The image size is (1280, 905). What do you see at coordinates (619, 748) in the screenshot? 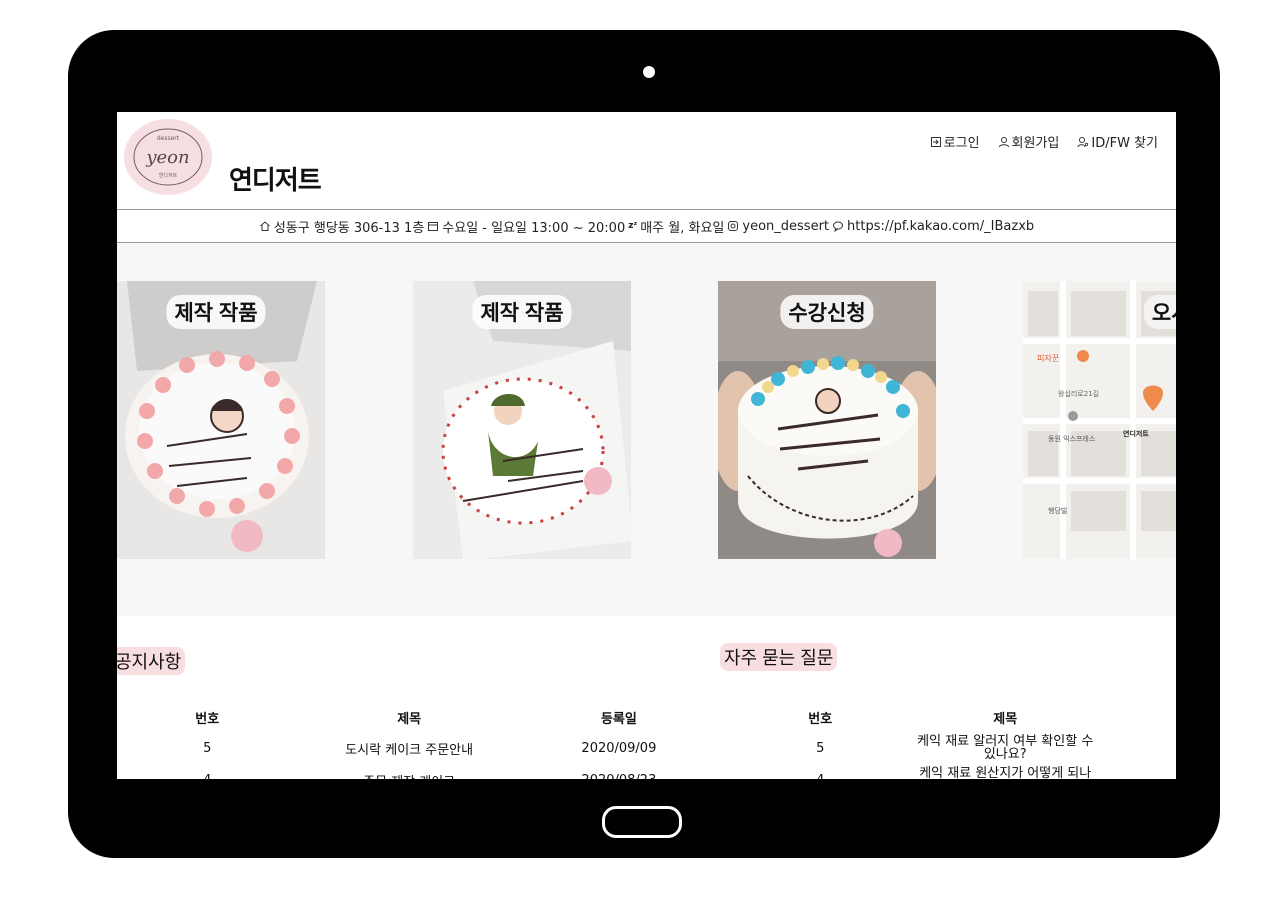
I see `notice-date: 2020/09/09` at bounding box center [619, 748].